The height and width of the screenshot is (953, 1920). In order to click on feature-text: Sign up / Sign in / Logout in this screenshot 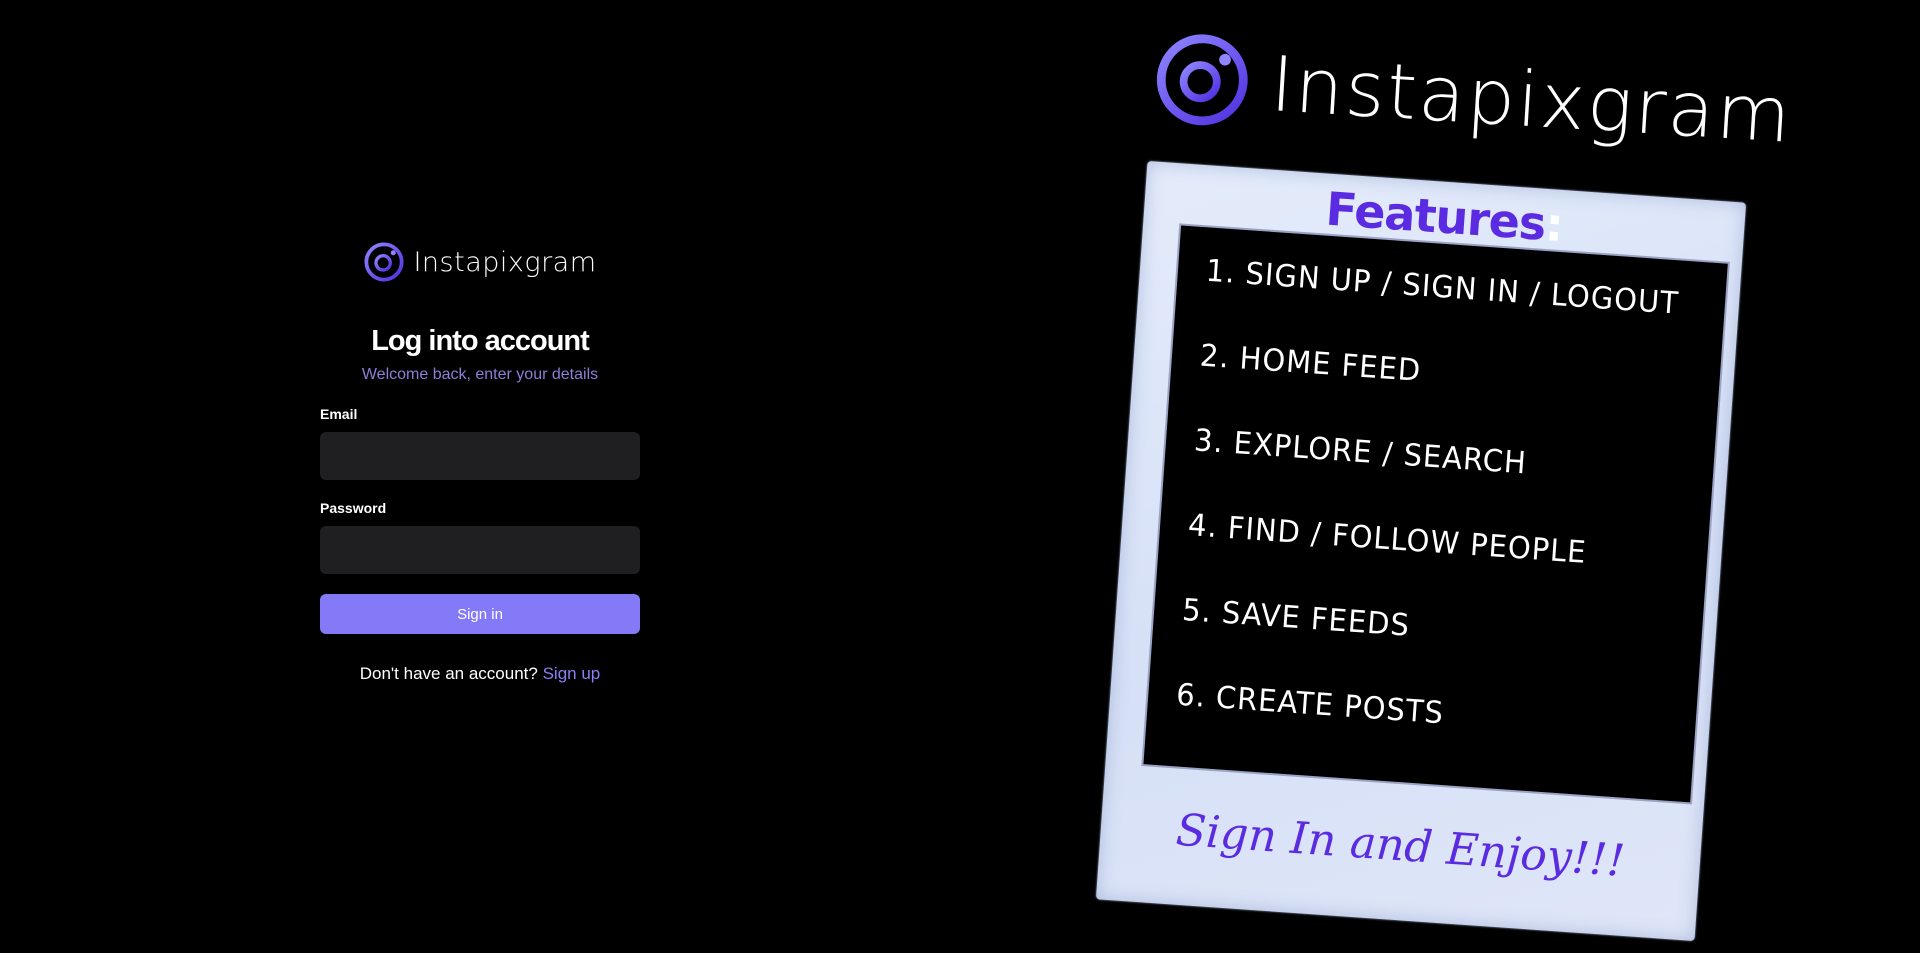, I will do `click(1462, 288)`.